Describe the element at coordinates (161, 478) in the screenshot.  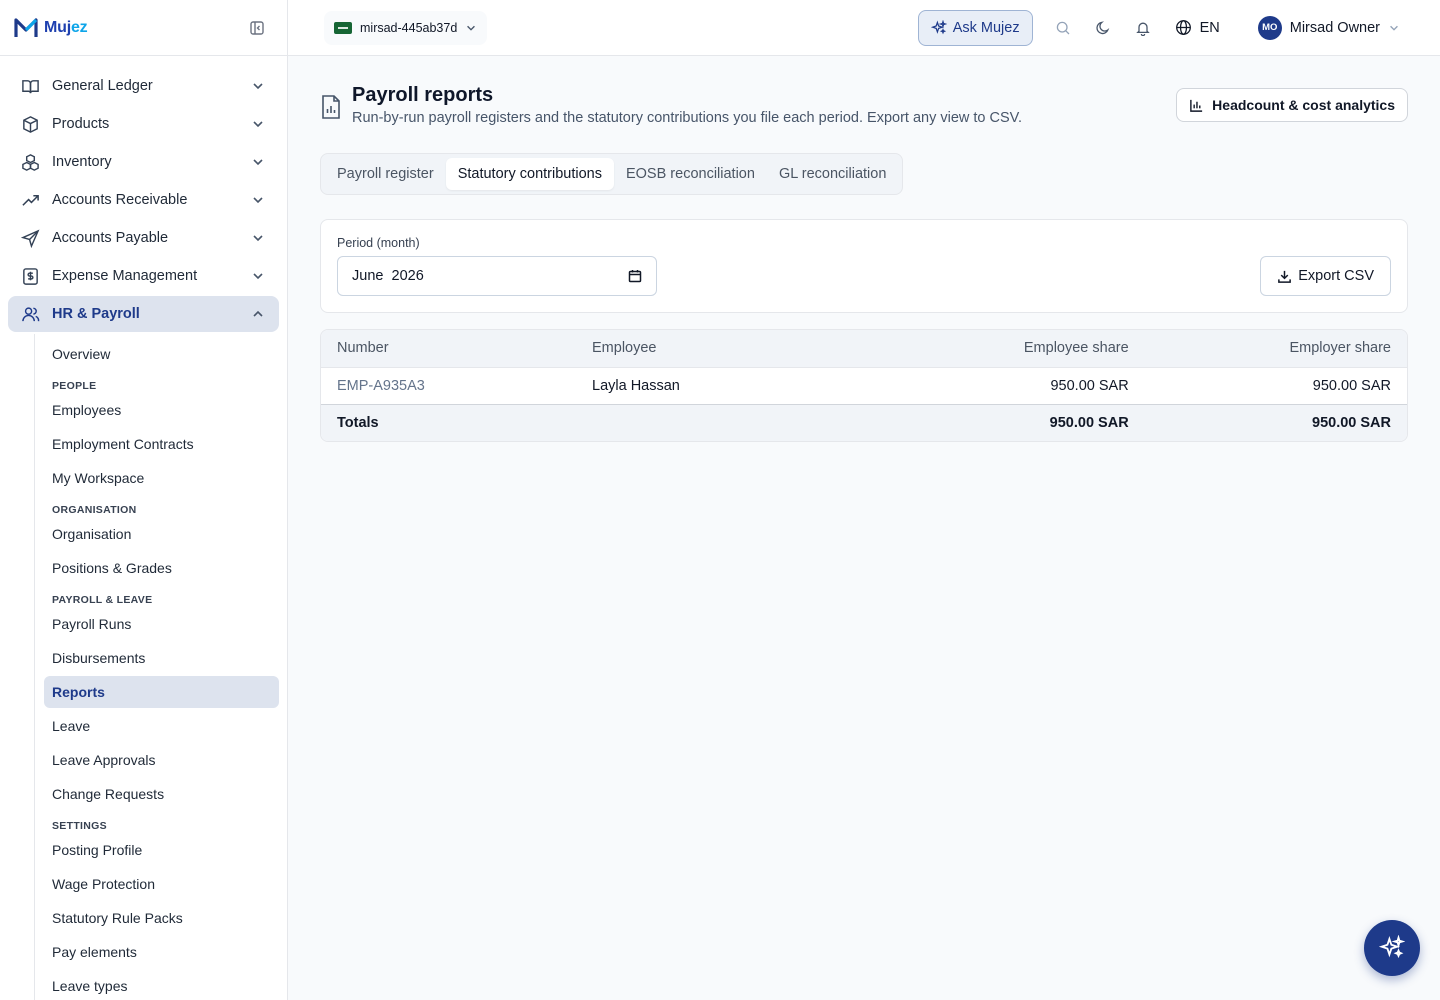
I see `sub-item-my-workspace: My Workspace` at that location.